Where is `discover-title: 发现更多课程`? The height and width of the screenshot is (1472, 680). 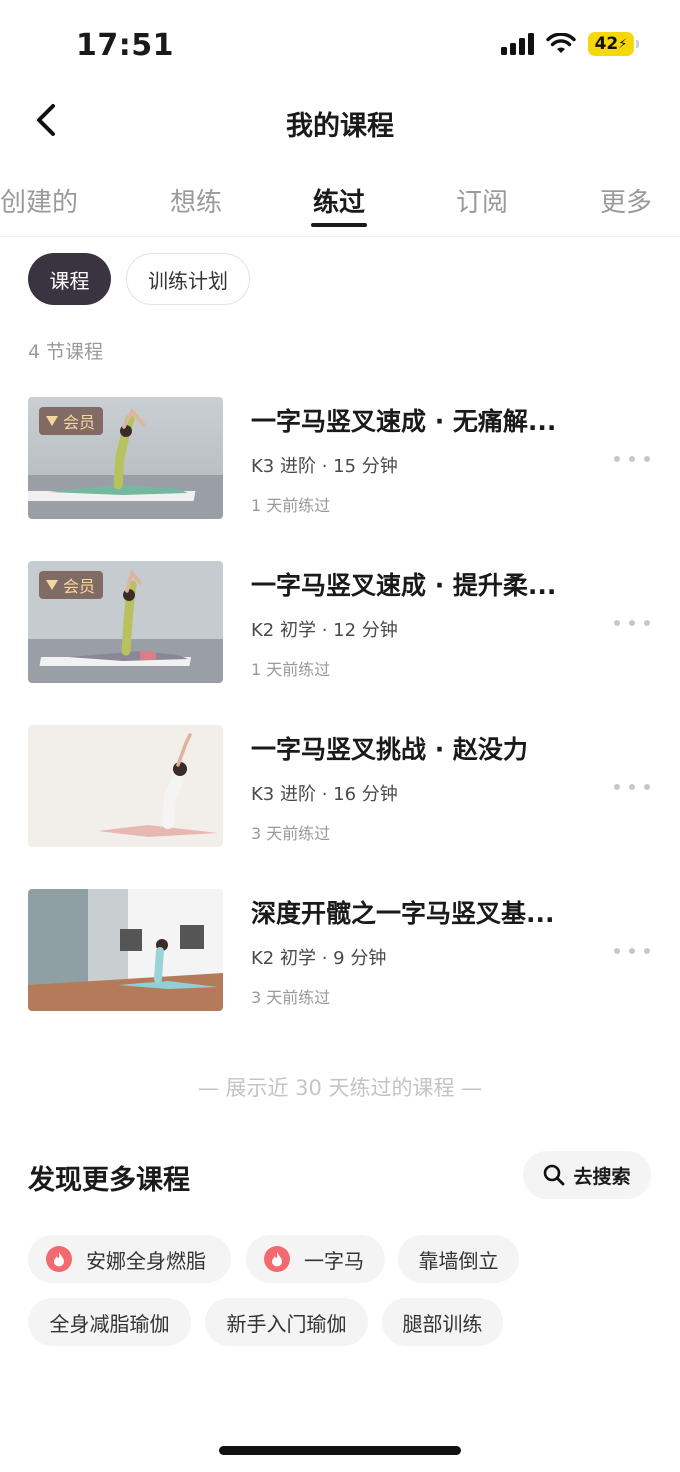
discover-title: 发现更多课程 is located at coordinates (109, 1180).